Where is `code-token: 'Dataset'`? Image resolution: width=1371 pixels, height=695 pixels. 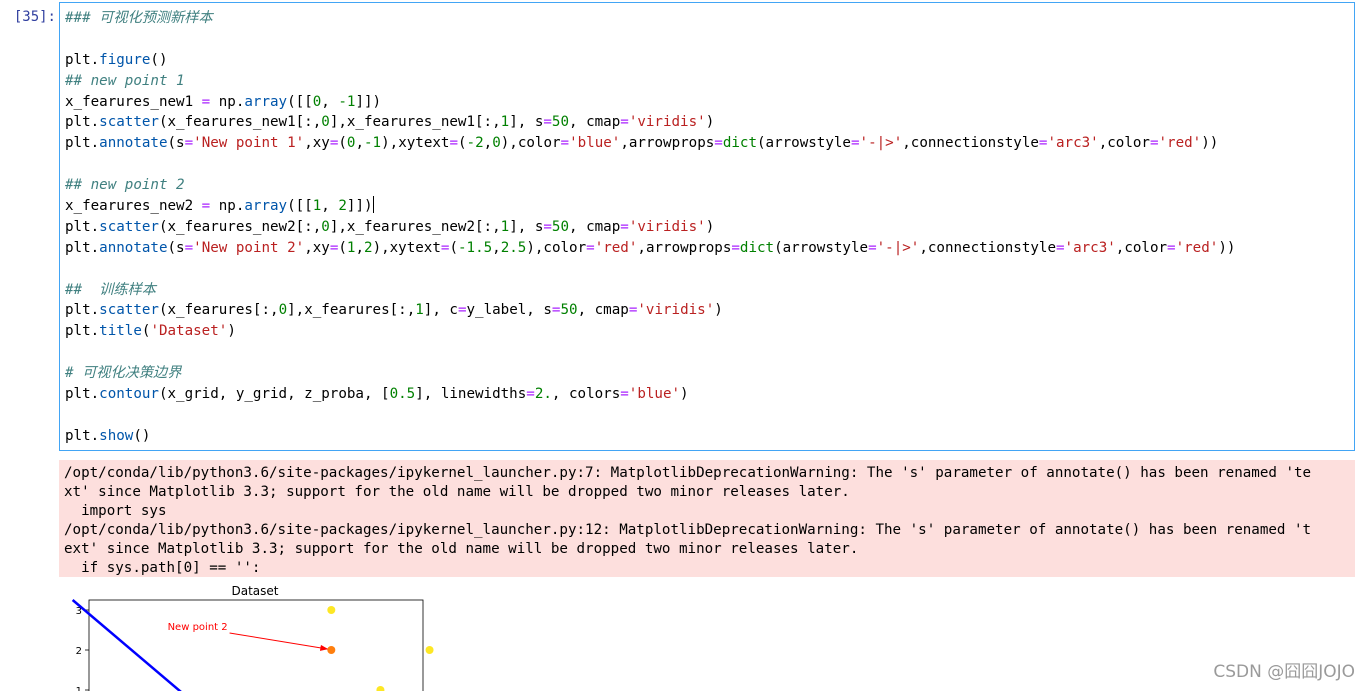 code-token: 'Dataset' is located at coordinates (188, 331).